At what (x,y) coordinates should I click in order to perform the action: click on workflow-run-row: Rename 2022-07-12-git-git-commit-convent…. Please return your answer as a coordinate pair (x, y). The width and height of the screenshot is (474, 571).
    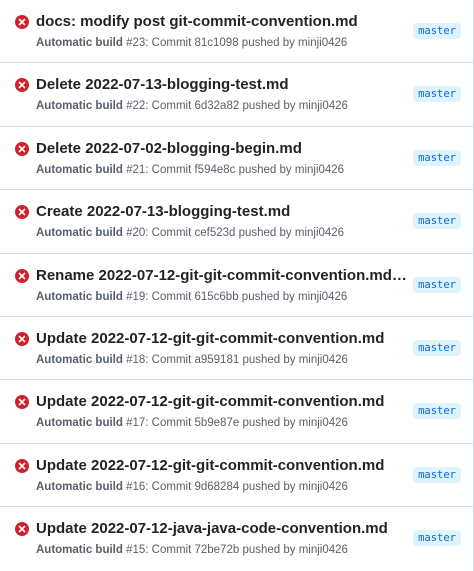
    Looking at the image, I should click on (236, 285).